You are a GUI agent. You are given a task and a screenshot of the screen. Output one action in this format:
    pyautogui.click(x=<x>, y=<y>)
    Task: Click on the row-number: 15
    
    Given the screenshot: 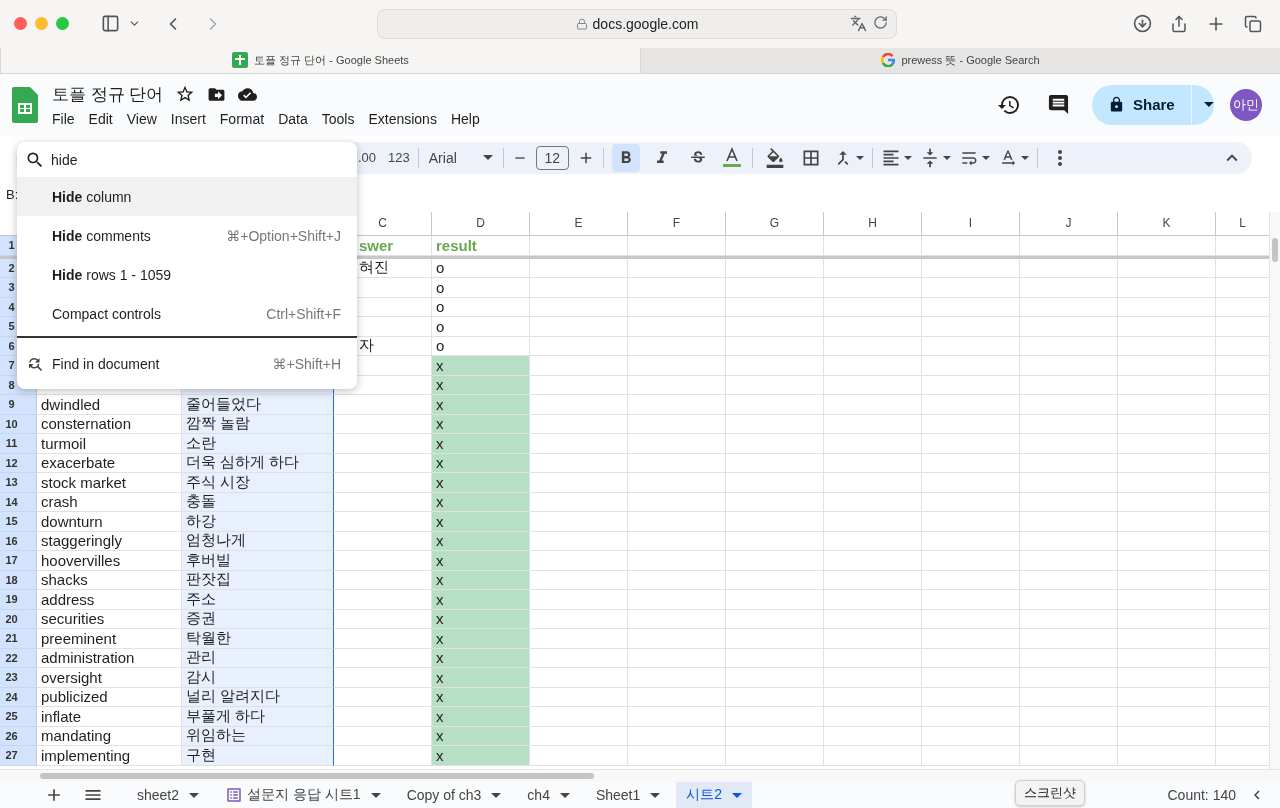 What is the action you would take?
    pyautogui.click(x=18, y=522)
    